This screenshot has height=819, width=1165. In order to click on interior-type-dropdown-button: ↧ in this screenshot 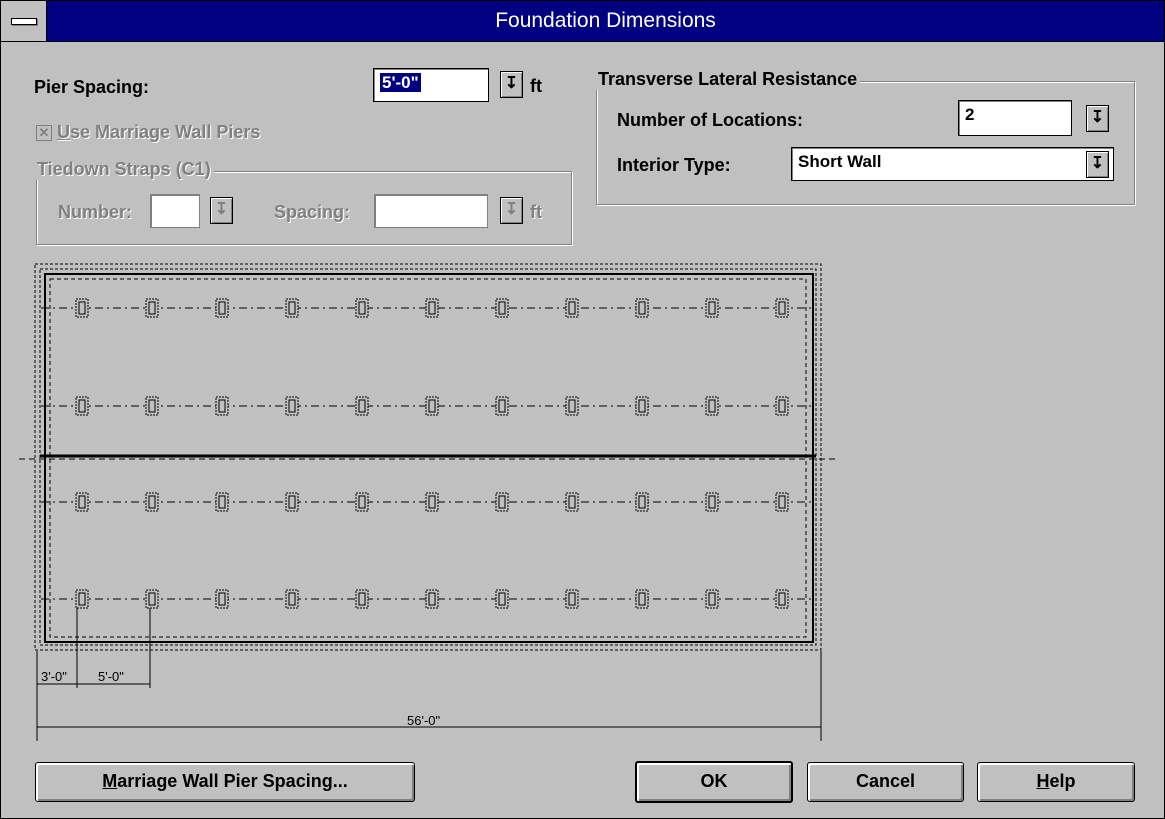, I will do `click(1097, 164)`.